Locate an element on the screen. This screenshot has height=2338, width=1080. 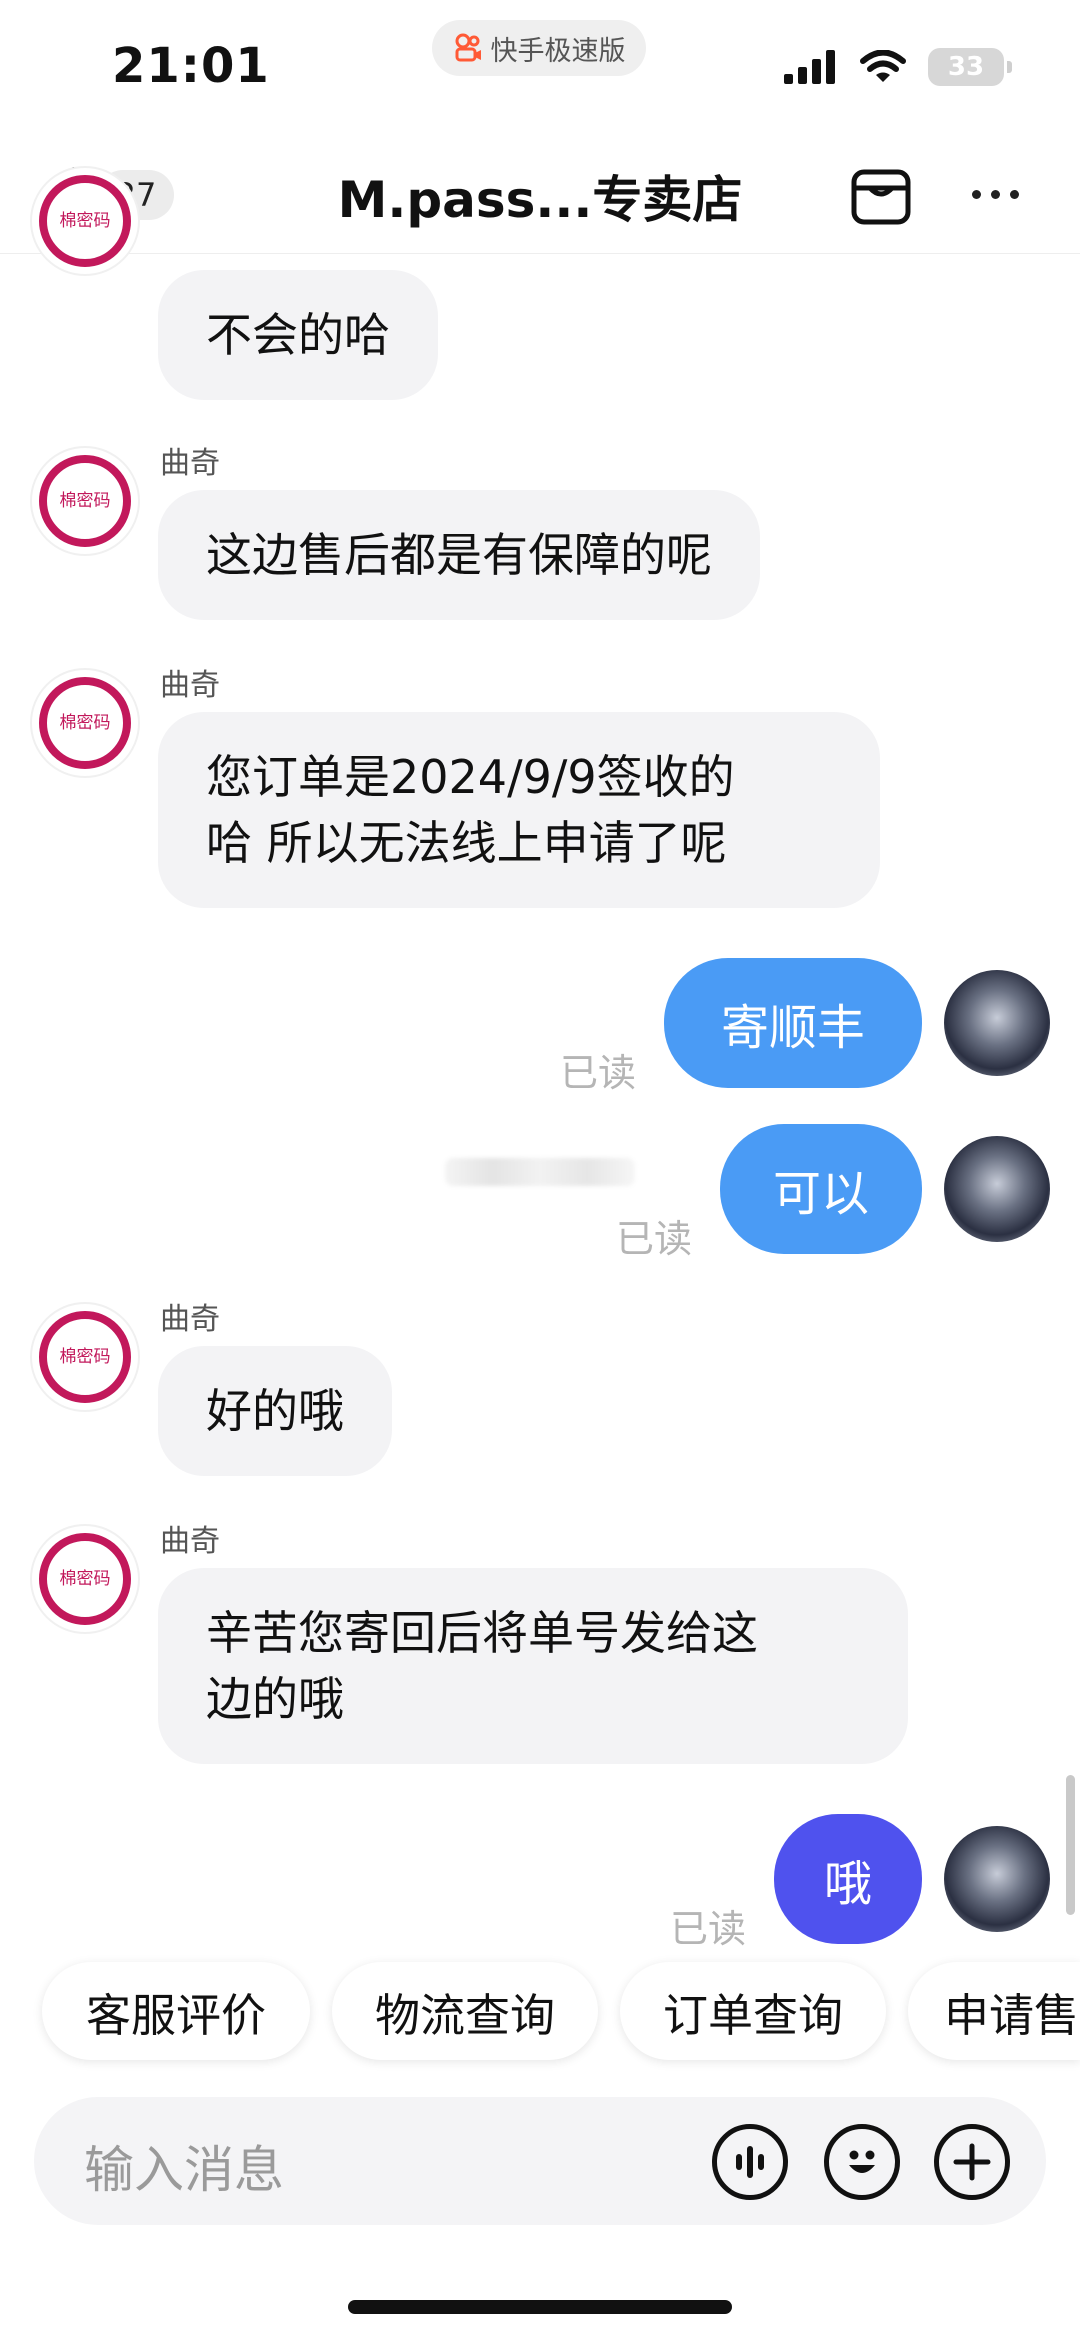
battery-icon: 33 is located at coordinates (970, 67).